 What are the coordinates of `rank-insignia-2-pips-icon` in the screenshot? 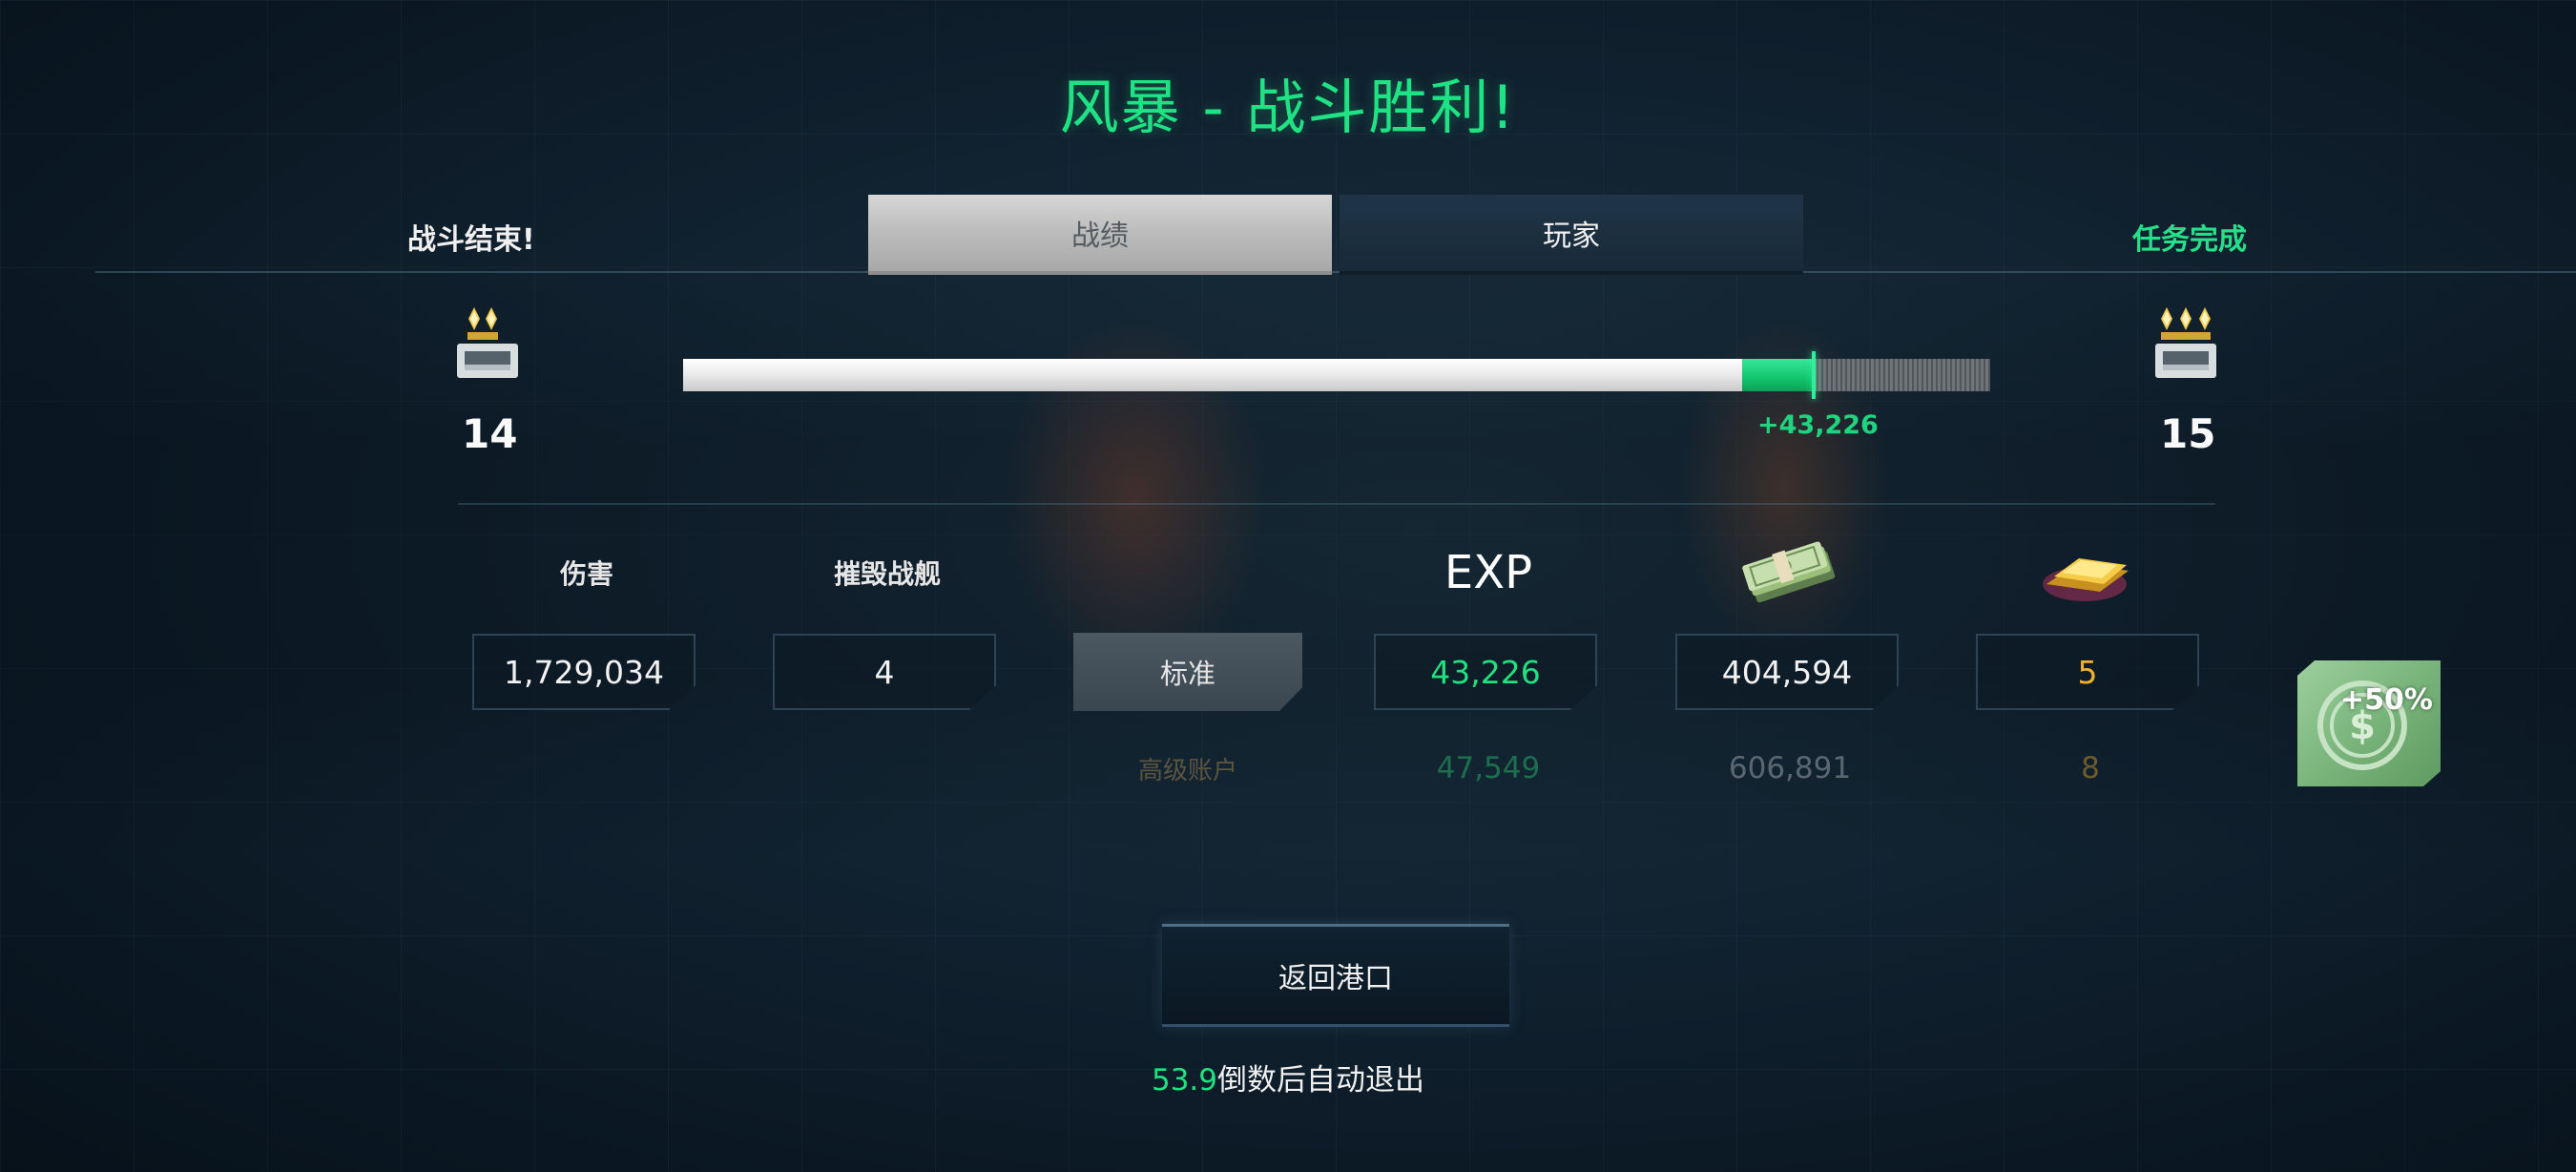 It's located at (487, 342).